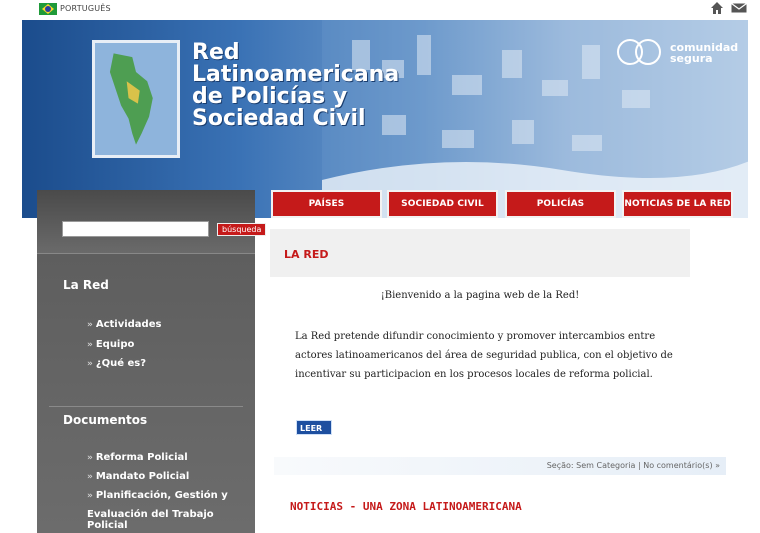  Describe the element at coordinates (717, 8) in the screenshot. I see `home-icon` at that location.